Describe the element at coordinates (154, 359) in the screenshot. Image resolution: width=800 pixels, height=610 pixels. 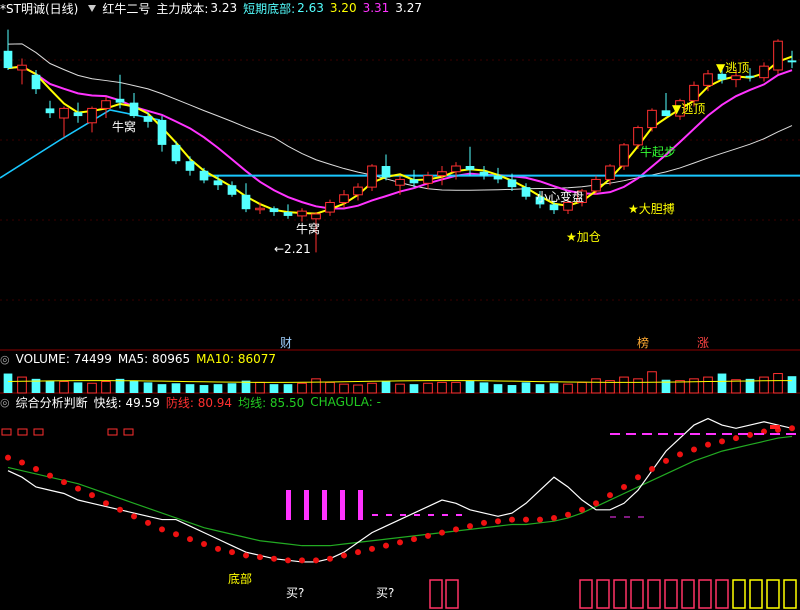
I see `ma5-label: MA5: 80965` at that location.